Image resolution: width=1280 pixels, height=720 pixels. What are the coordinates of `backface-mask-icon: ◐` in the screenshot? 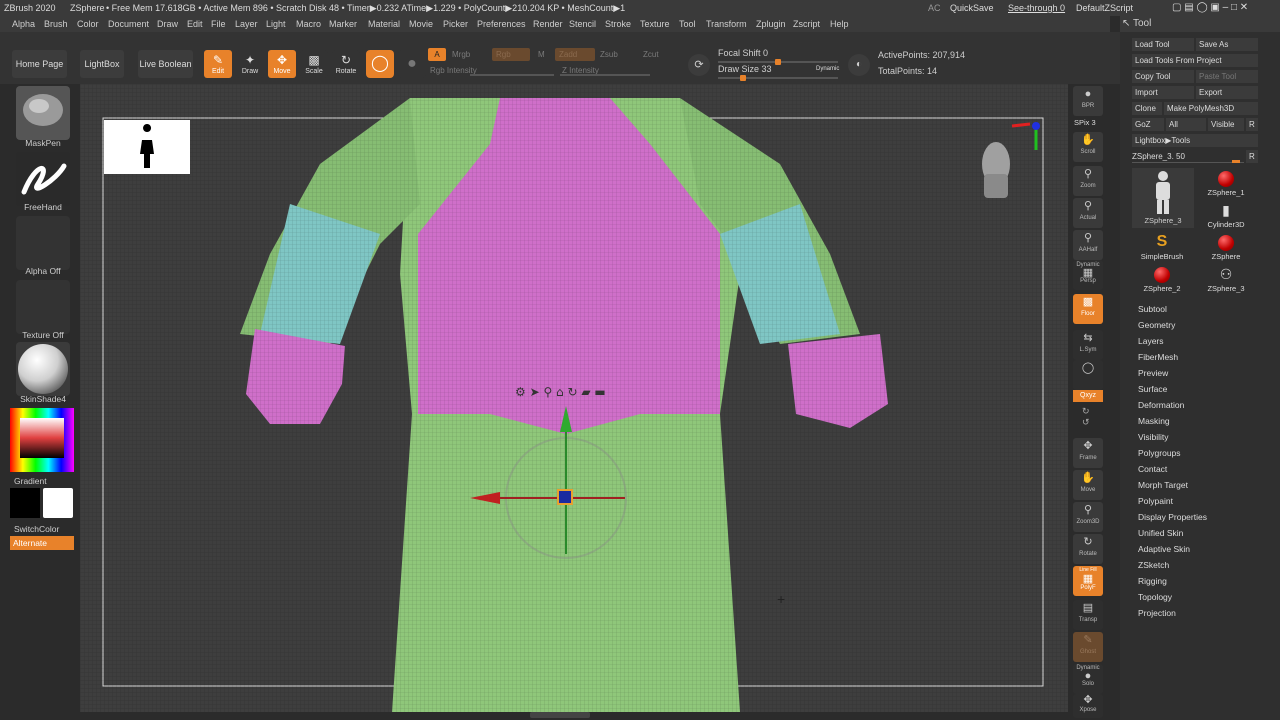 It's located at (859, 65).